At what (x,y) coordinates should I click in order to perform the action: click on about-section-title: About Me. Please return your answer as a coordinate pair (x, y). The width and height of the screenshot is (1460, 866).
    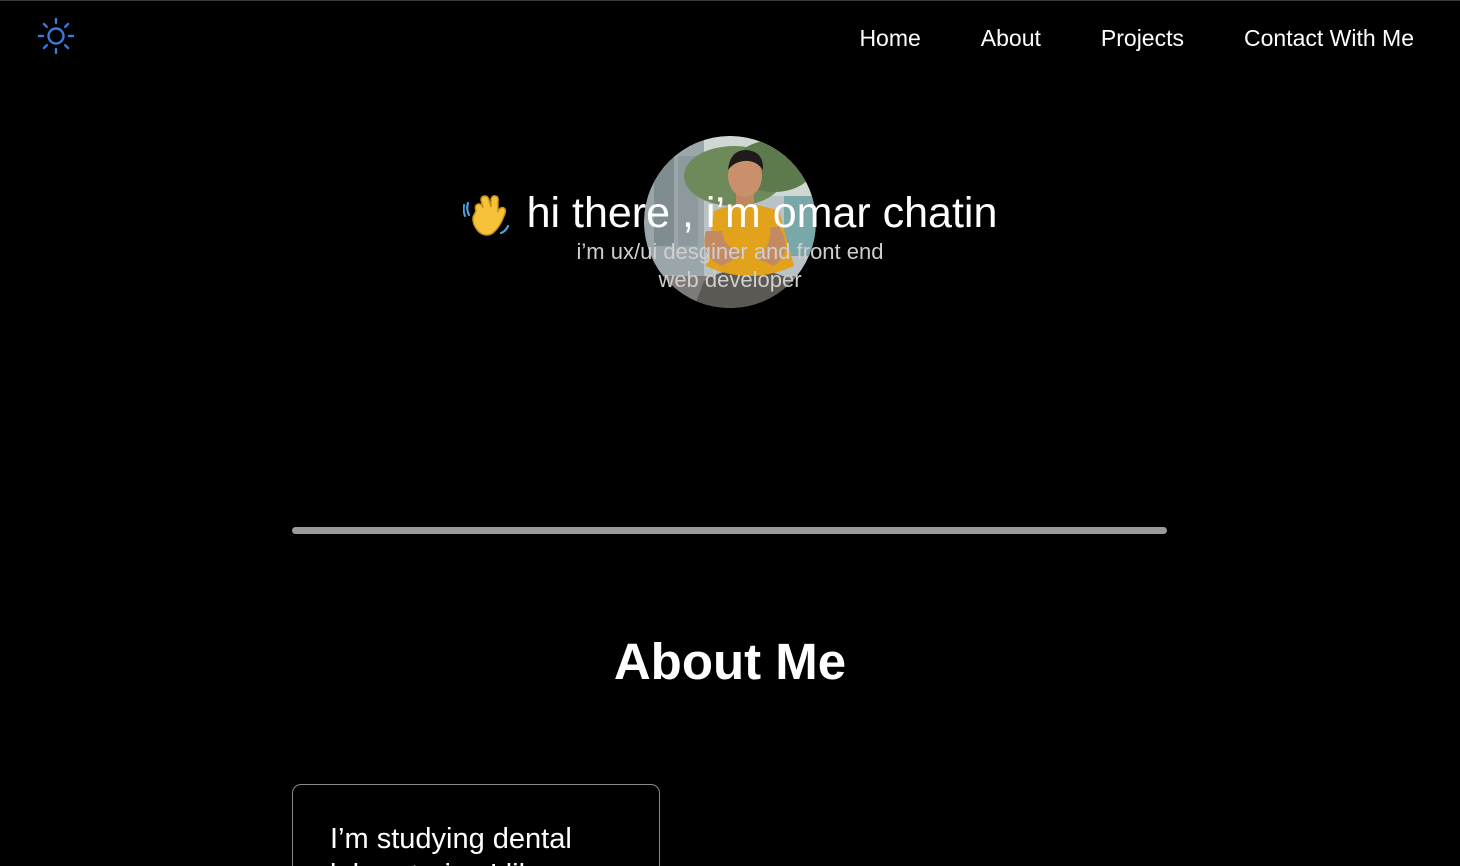
    Looking at the image, I should click on (730, 661).